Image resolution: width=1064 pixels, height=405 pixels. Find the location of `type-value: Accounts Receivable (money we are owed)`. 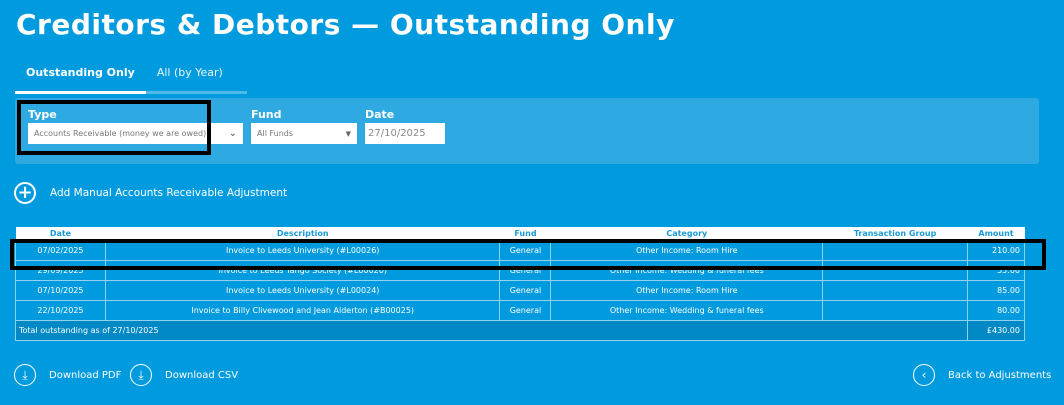

type-value: Accounts Receivable (money we are owed) is located at coordinates (120, 133).